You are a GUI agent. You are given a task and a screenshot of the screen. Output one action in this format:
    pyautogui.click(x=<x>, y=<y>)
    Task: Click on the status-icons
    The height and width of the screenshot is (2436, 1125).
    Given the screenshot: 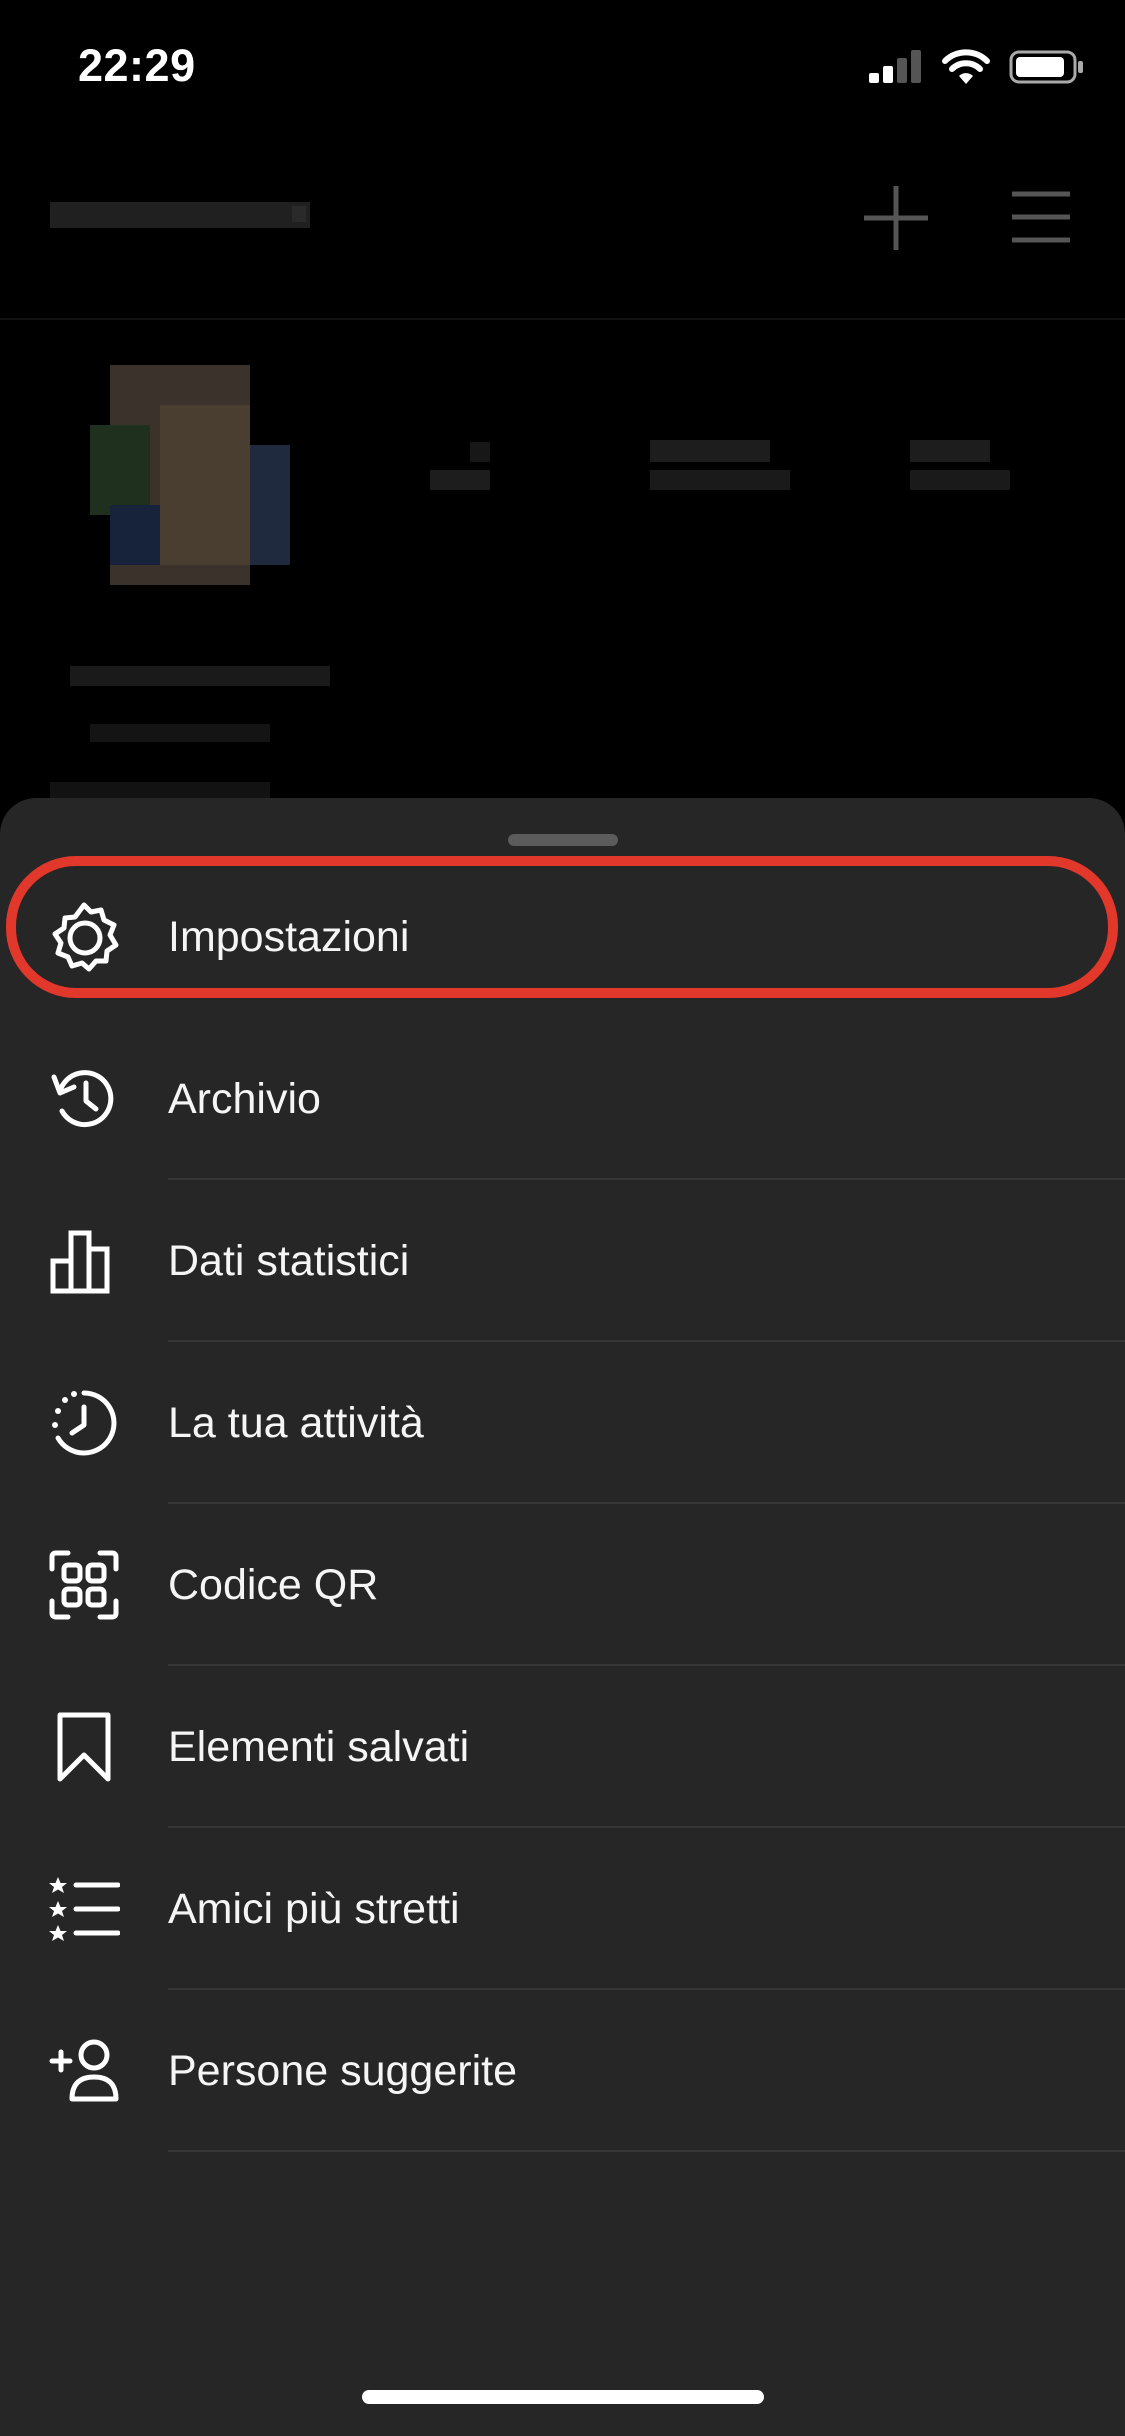 What is the action you would take?
    pyautogui.click(x=976, y=67)
    